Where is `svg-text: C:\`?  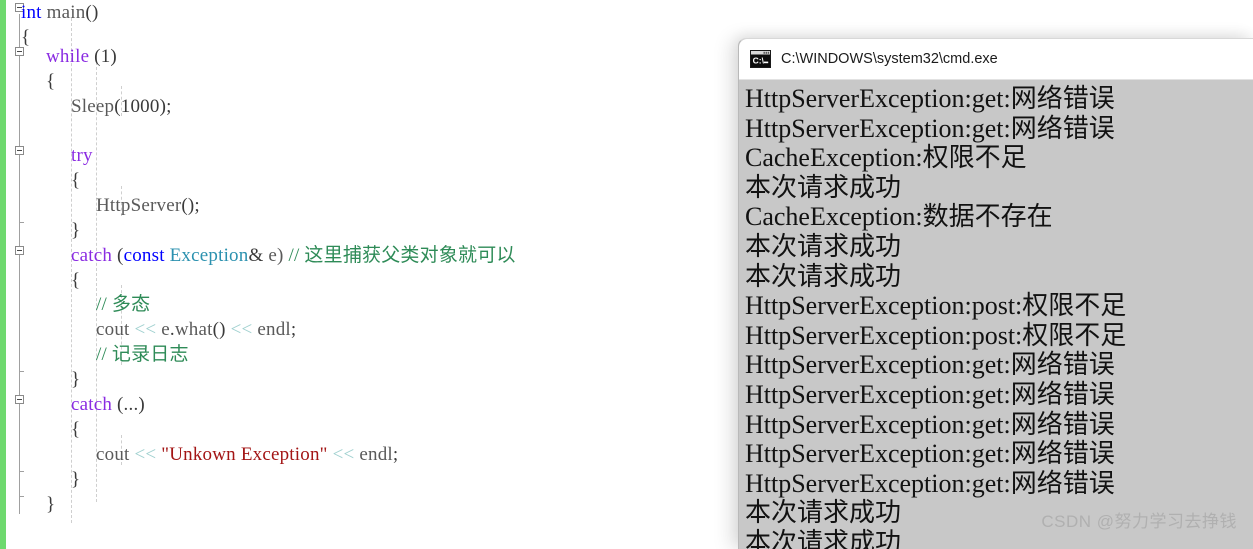 svg-text: C:\ is located at coordinates (759, 61).